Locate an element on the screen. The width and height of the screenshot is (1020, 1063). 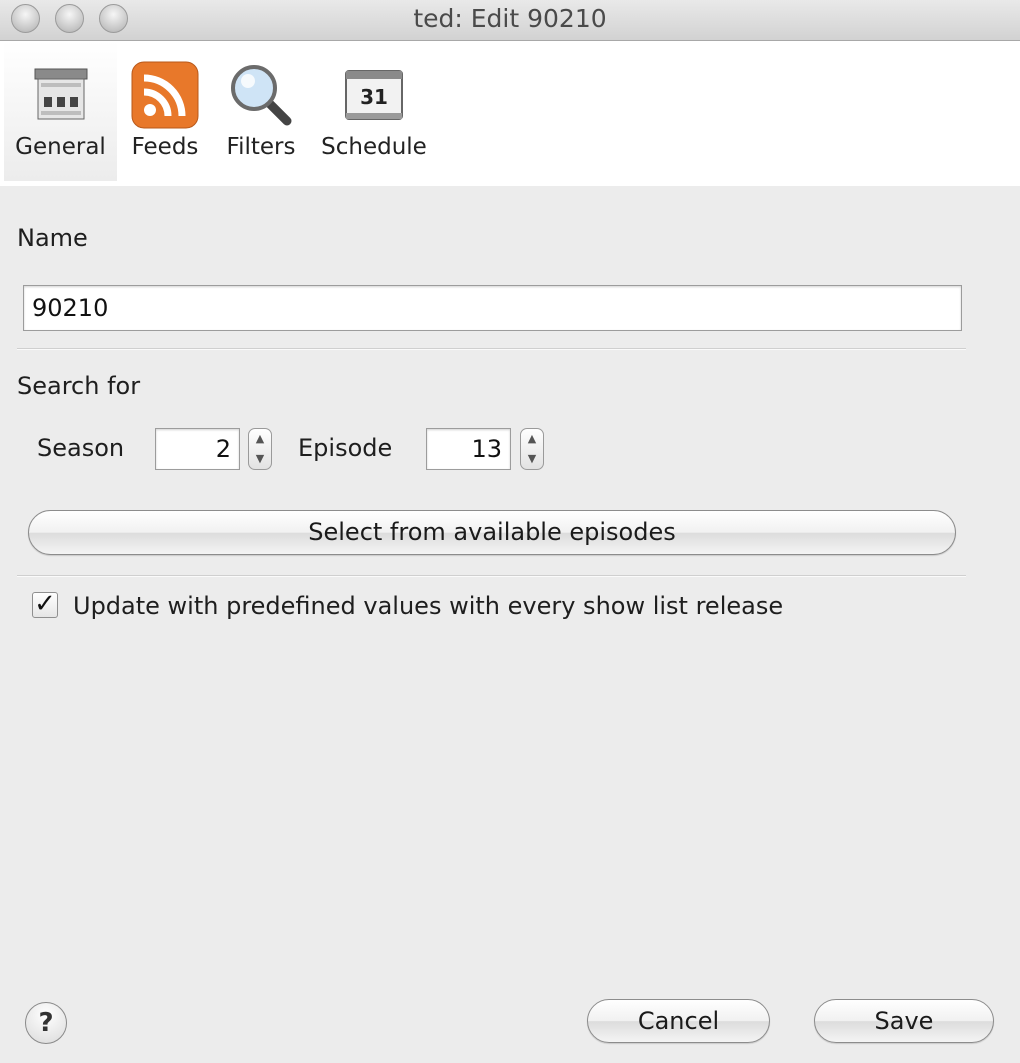
preferences-toolbar: General Feeds Filters 31 Schedule is located at coordinates (510, 113).